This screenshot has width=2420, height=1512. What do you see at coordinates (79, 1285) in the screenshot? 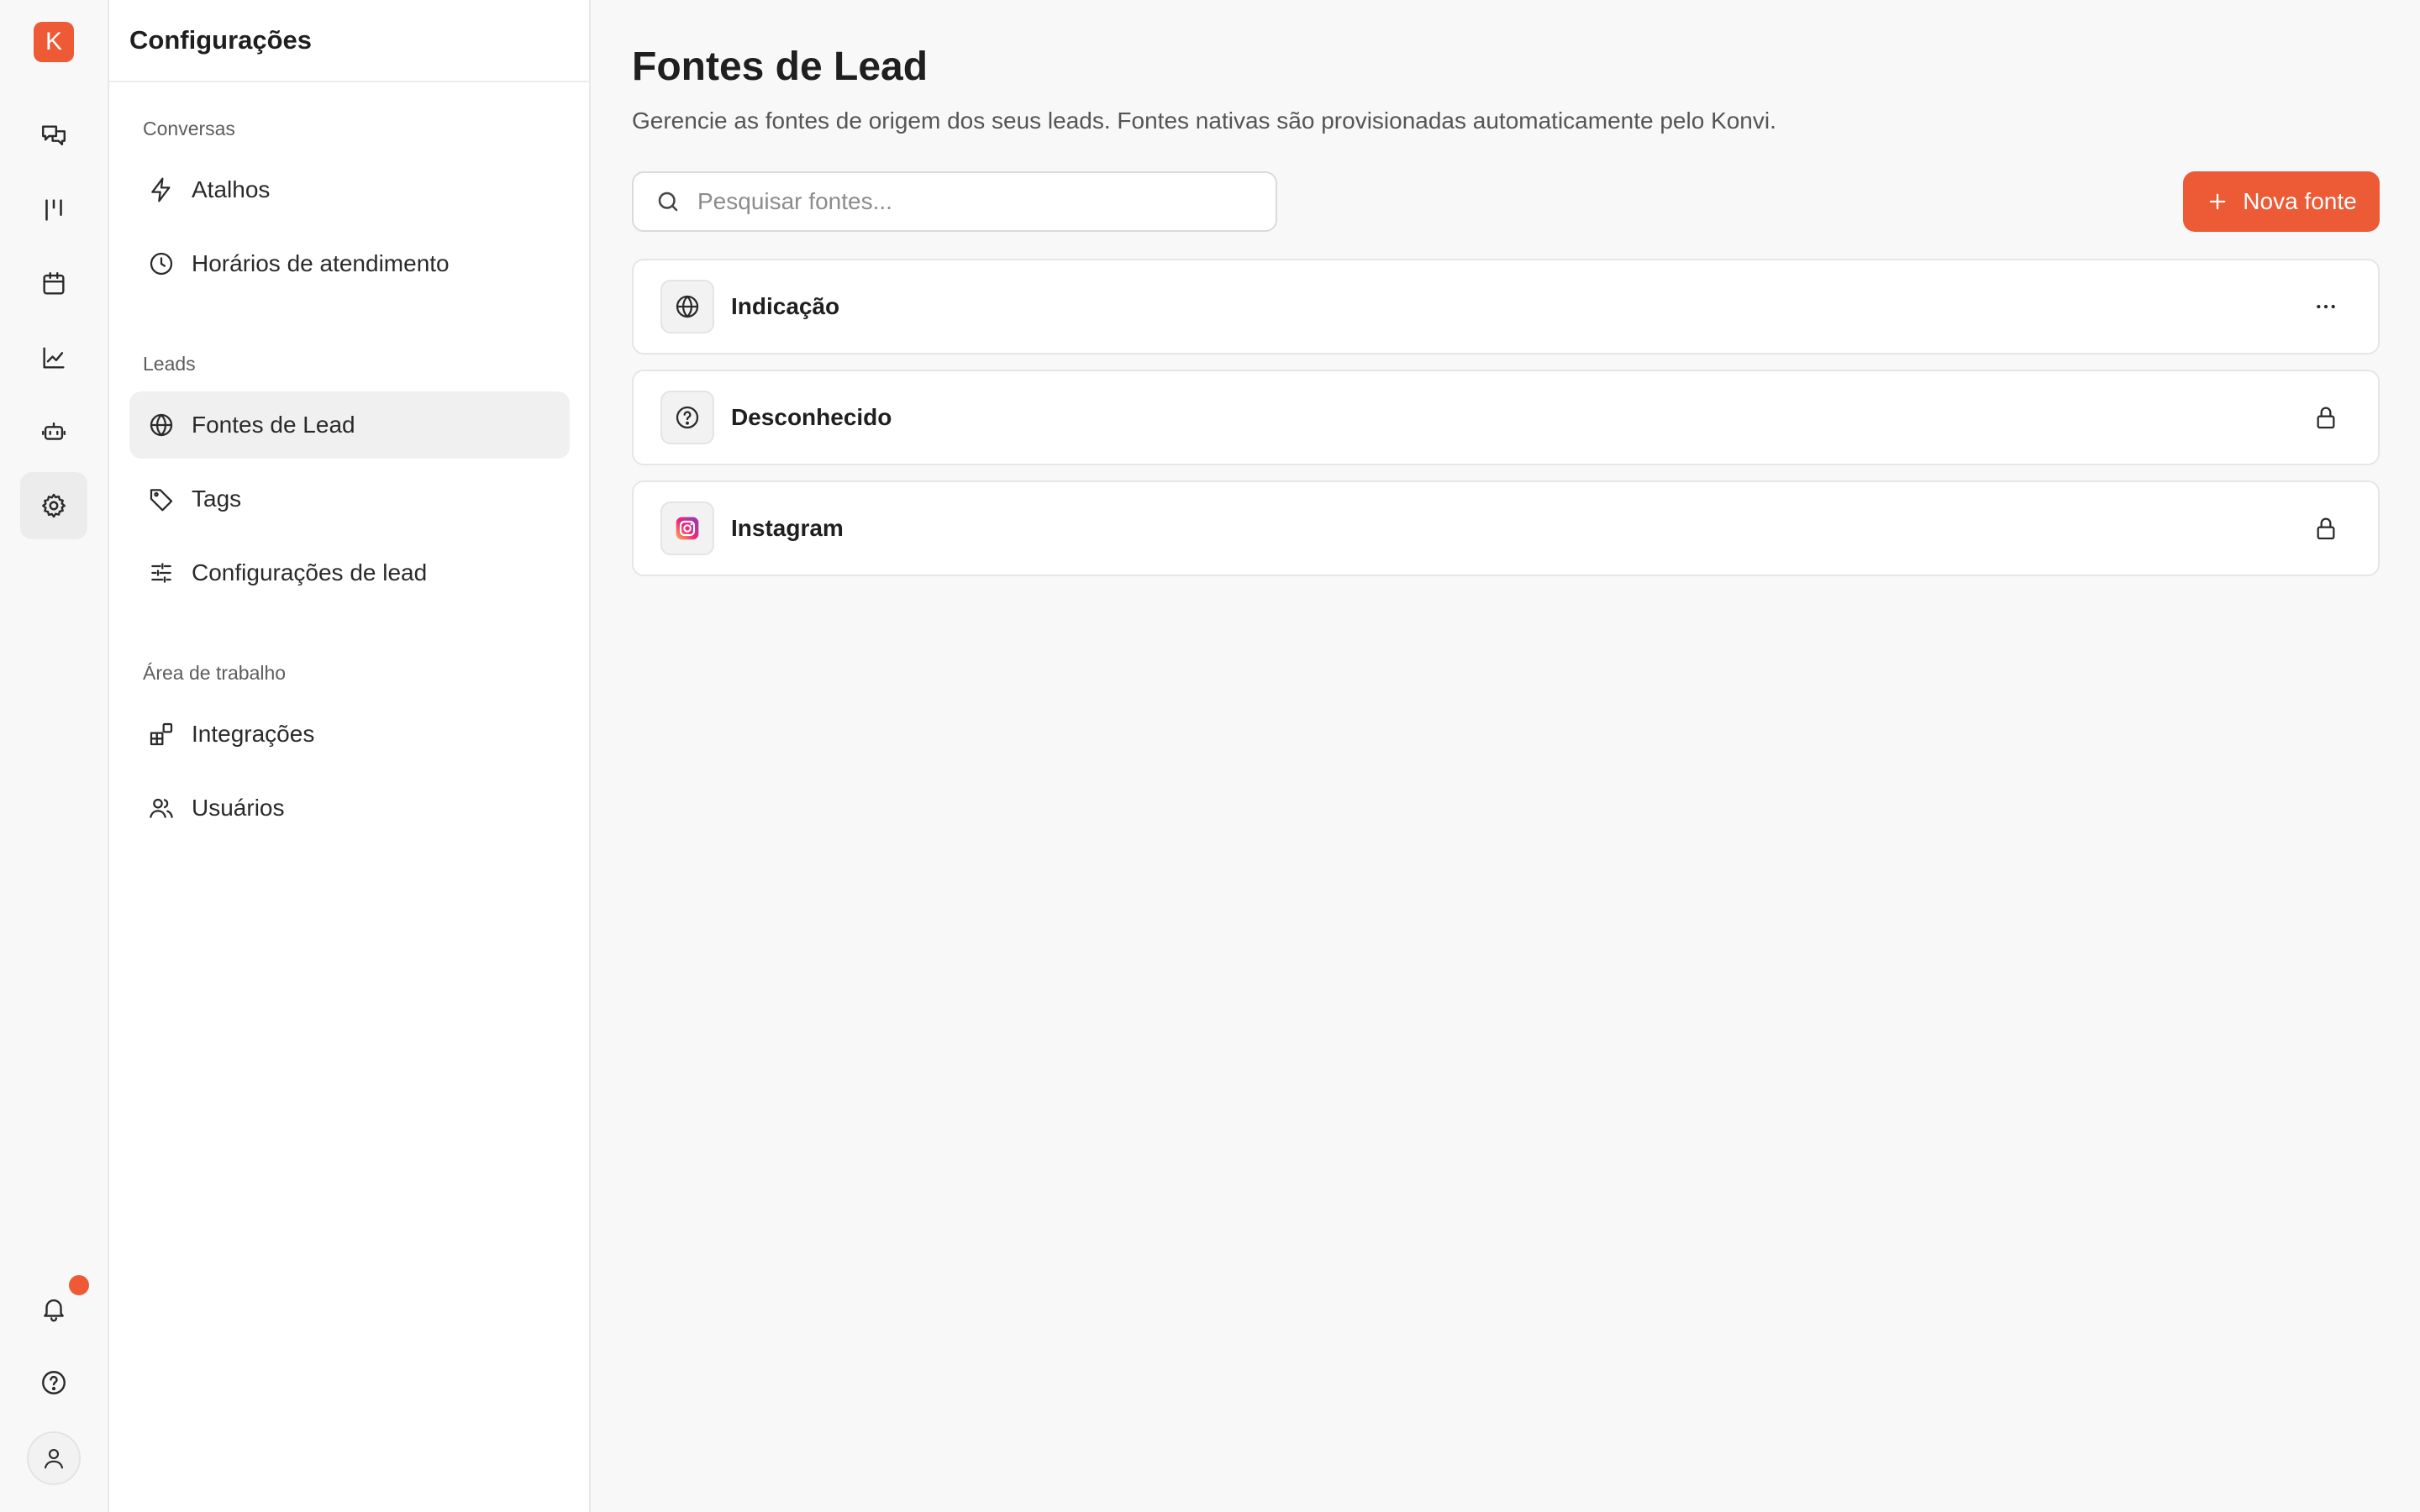
I see `notification-badge` at bounding box center [79, 1285].